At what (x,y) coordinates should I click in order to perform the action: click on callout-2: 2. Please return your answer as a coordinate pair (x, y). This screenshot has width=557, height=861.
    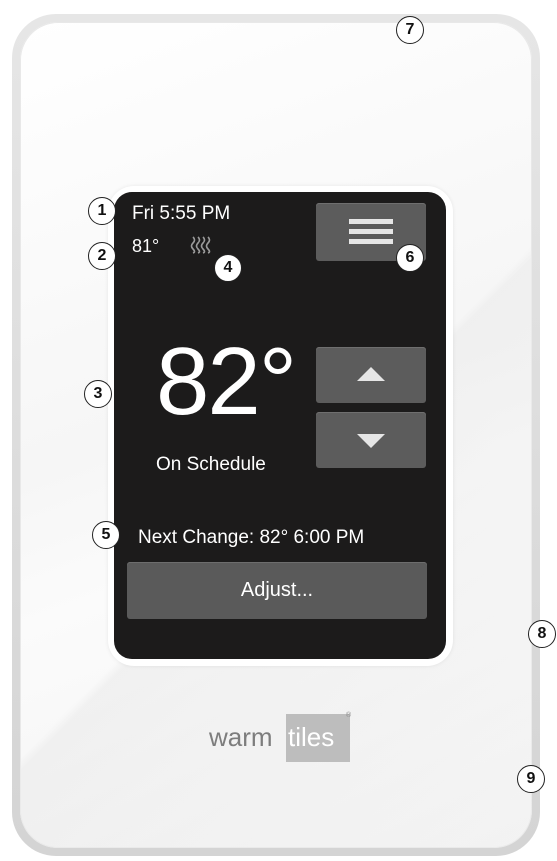
    Looking at the image, I should click on (102, 256).